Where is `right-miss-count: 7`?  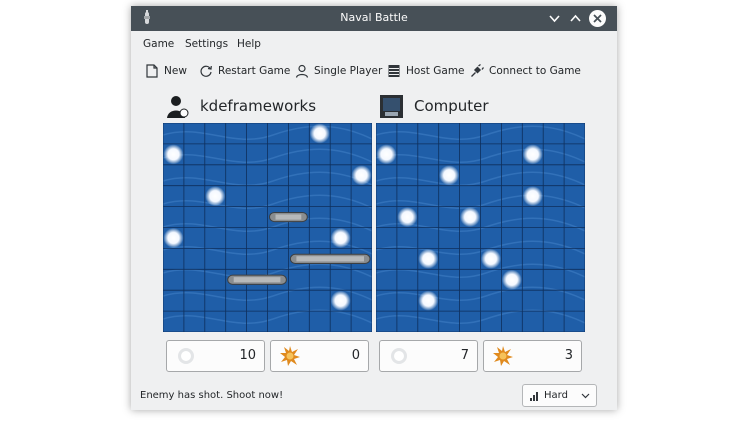
right-miss-count: 7 is located at coordinates (464, 355).